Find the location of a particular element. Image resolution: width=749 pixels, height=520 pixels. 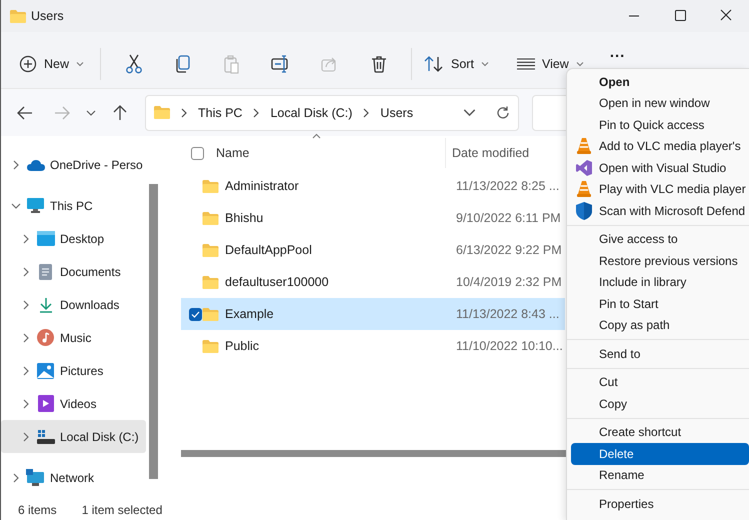

sidebar-item: Music is located at coordinates (73, 337).